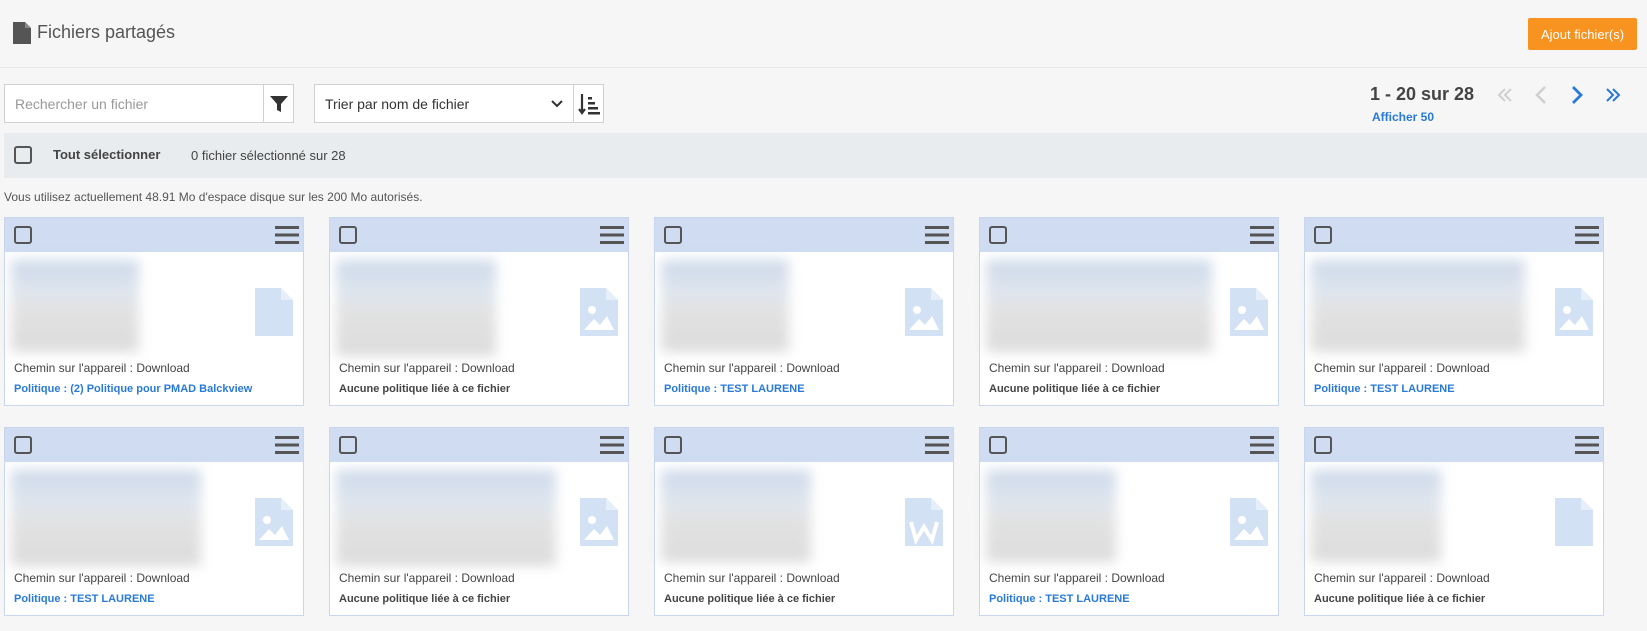 Image resolution: width=1647 pixels, height=631 pixels. I want to click on filter-button, so click(278, 103).